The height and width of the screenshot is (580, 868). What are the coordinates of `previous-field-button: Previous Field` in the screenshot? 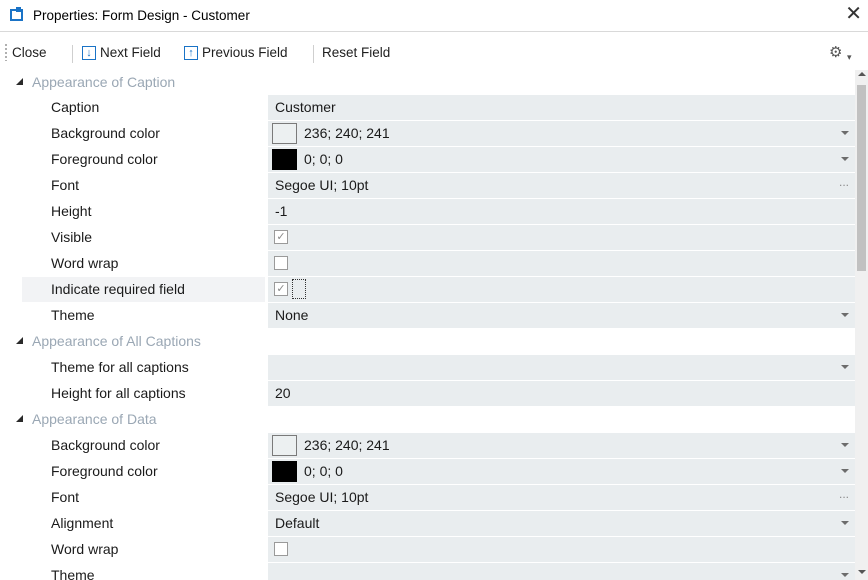 It's located at (245, 52).